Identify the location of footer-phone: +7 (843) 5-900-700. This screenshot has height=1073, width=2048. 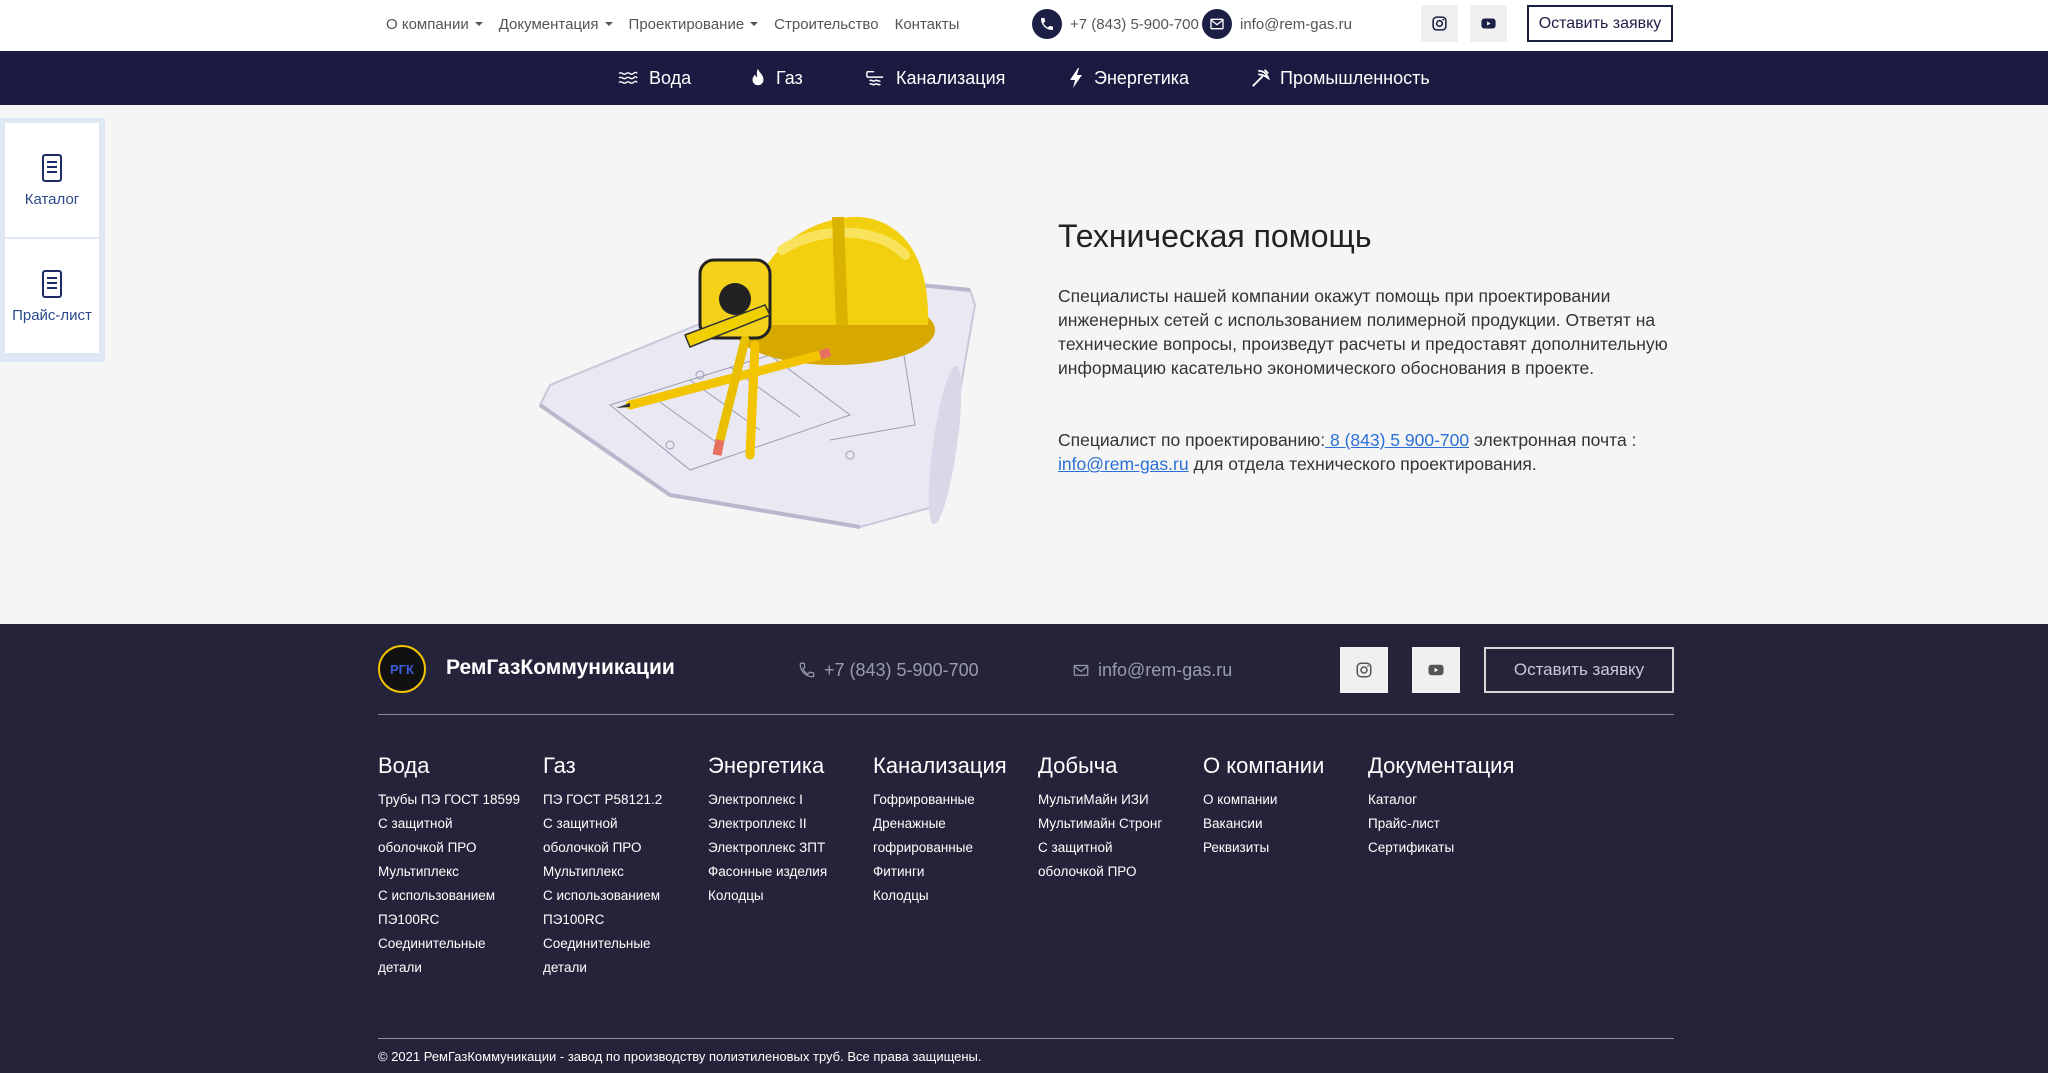
(888, 670).